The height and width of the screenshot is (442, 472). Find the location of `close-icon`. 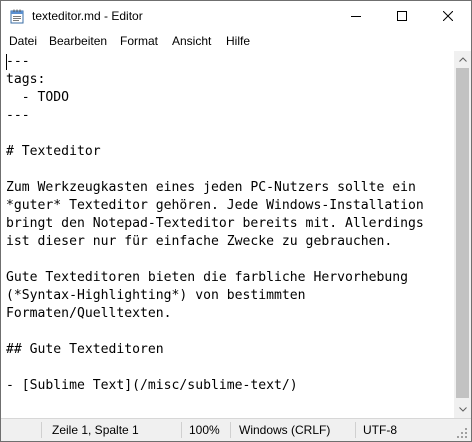

close-icon is located at coordinates (448, 16).